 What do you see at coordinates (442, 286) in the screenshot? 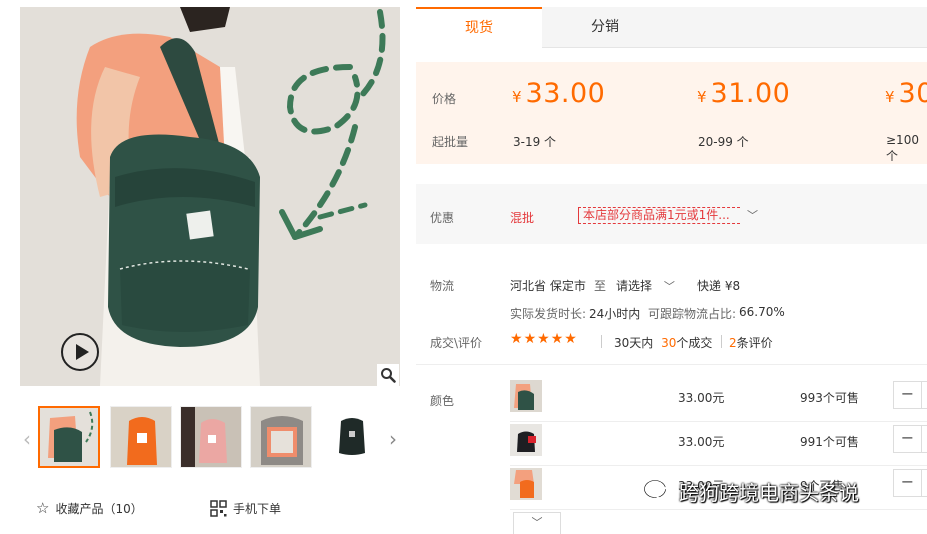
I see `logistics-label: 物流` at bounding box center [442, 286].